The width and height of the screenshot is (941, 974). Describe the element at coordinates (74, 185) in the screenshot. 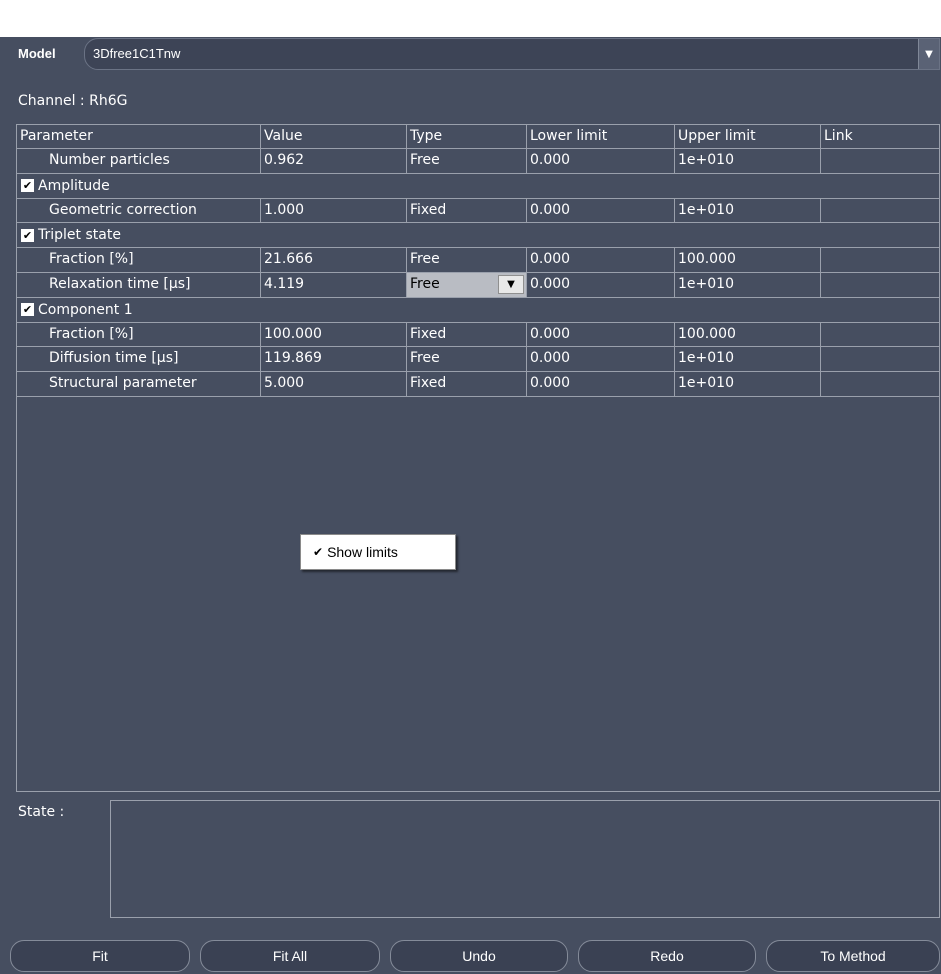

I see `group-label: Amplitude` at that location.